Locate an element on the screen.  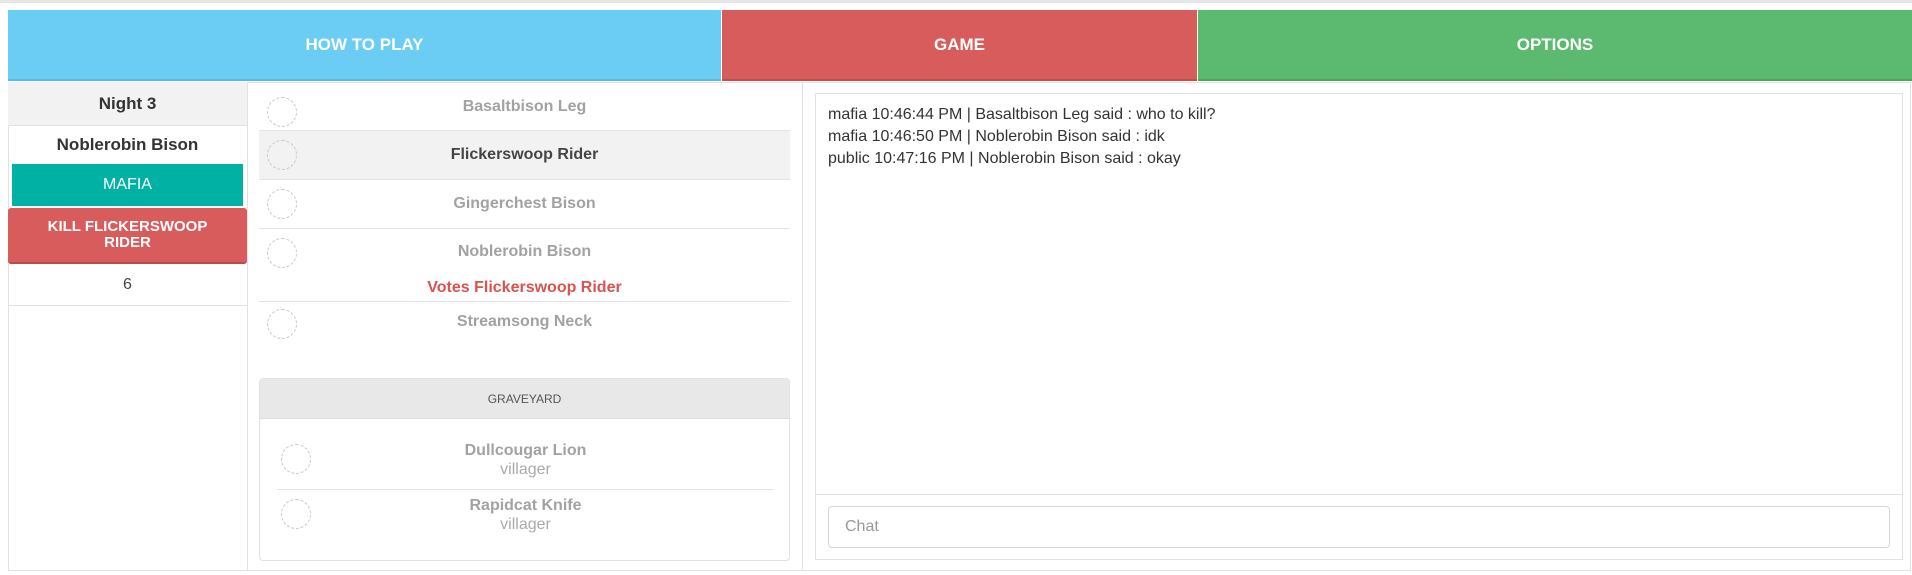
options-button: OPTIONS is located at coordinates (1555, 45).